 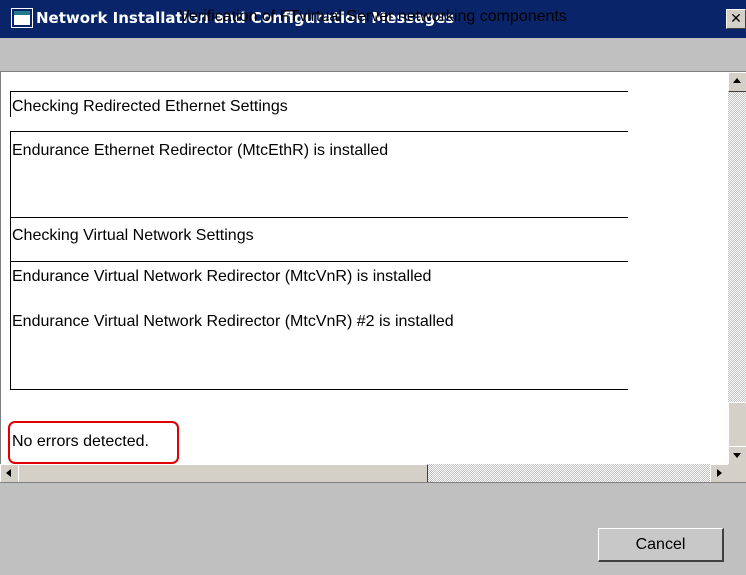 I want to click on arrow-down-icon, so click(x=737, y=455).